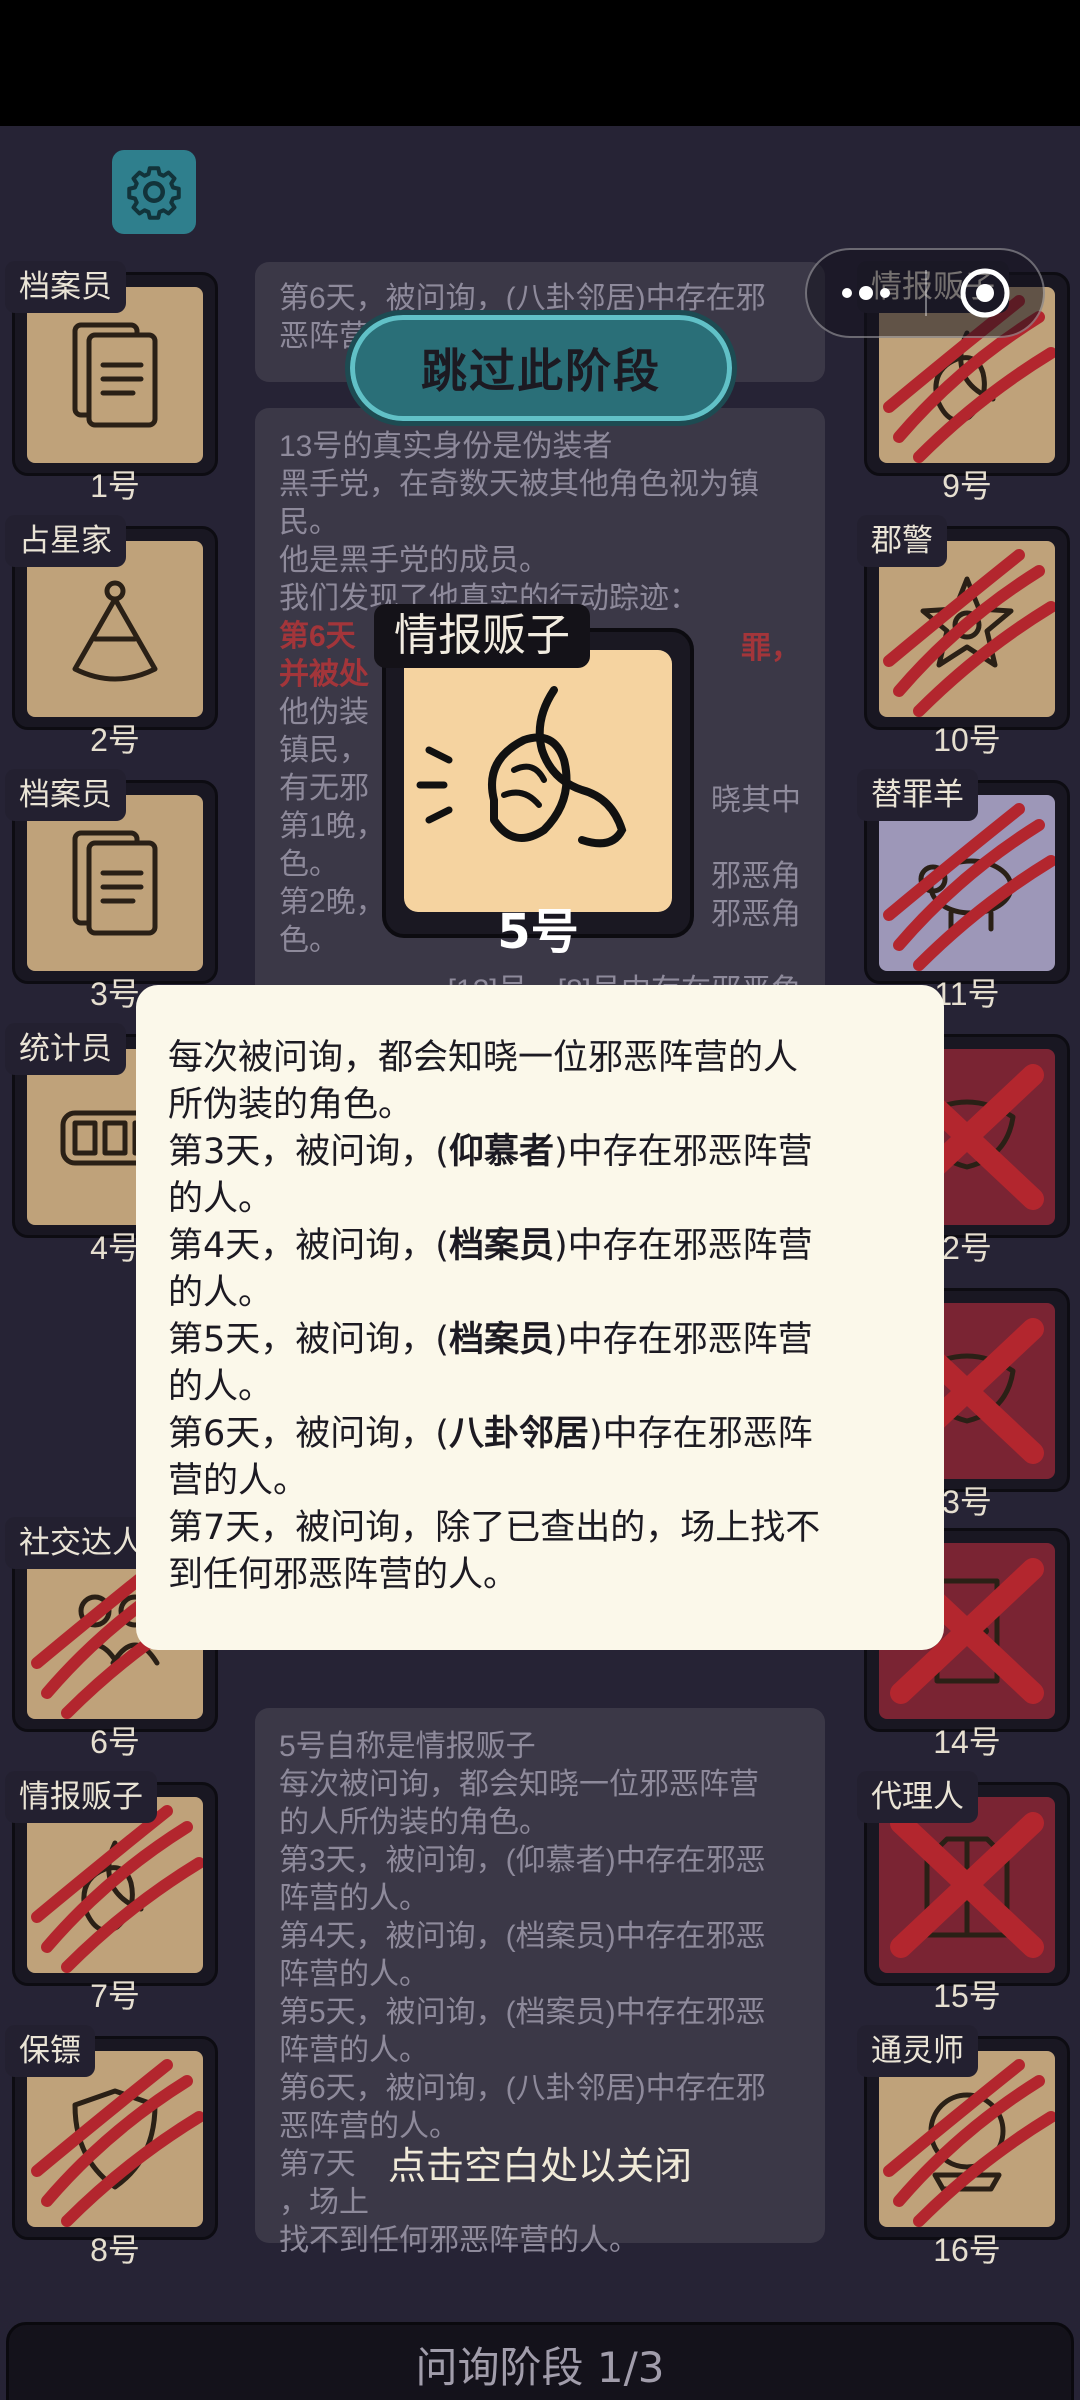 The width and height of the screenshot is (1080, 2400). Describe the element at coordinates (521, 767) in the screenshot. I see `whisper-icon` at that location.